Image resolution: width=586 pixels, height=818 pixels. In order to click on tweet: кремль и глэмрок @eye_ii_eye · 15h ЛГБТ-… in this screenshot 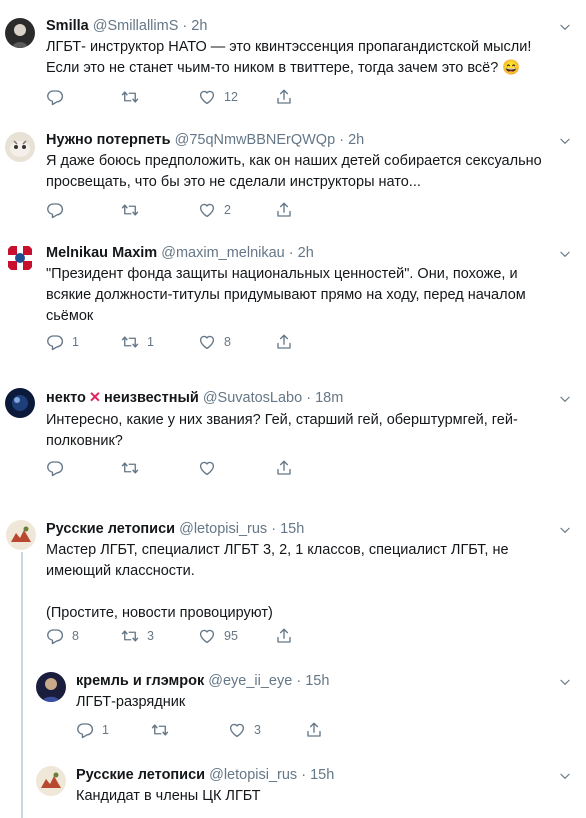, I will do `click(293, 713)`.